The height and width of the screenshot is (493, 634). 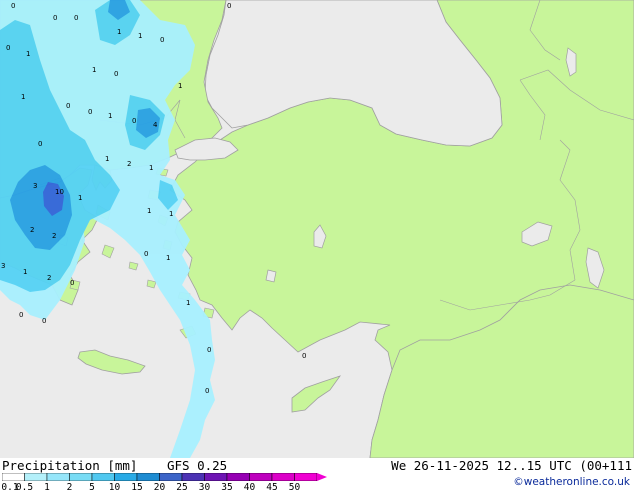 I want to click on colorbar-tick-label: 45, so click(x=272, y=487).